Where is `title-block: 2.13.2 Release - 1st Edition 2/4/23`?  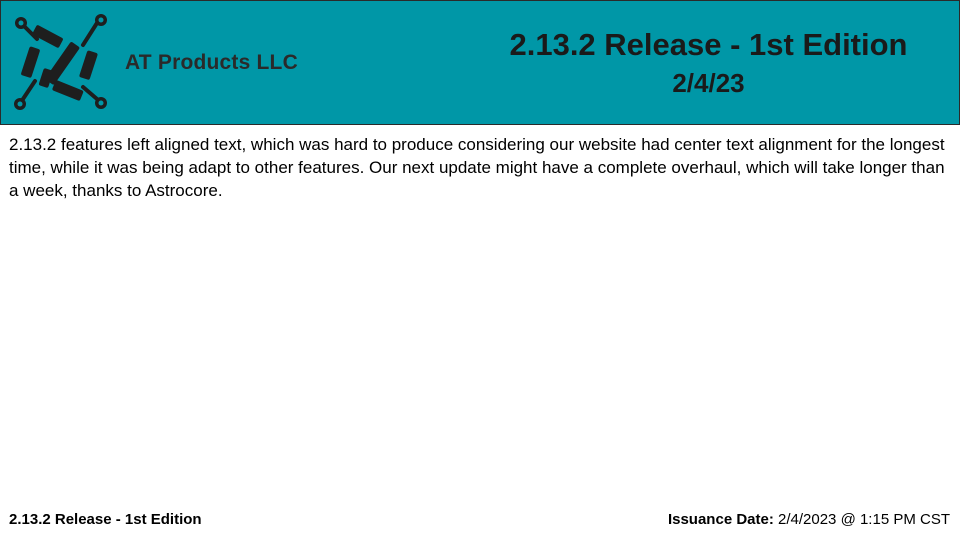
title-block: 2.13.2 Release - 1st Edition 2/4/23 is located at coordinates (708, 63).